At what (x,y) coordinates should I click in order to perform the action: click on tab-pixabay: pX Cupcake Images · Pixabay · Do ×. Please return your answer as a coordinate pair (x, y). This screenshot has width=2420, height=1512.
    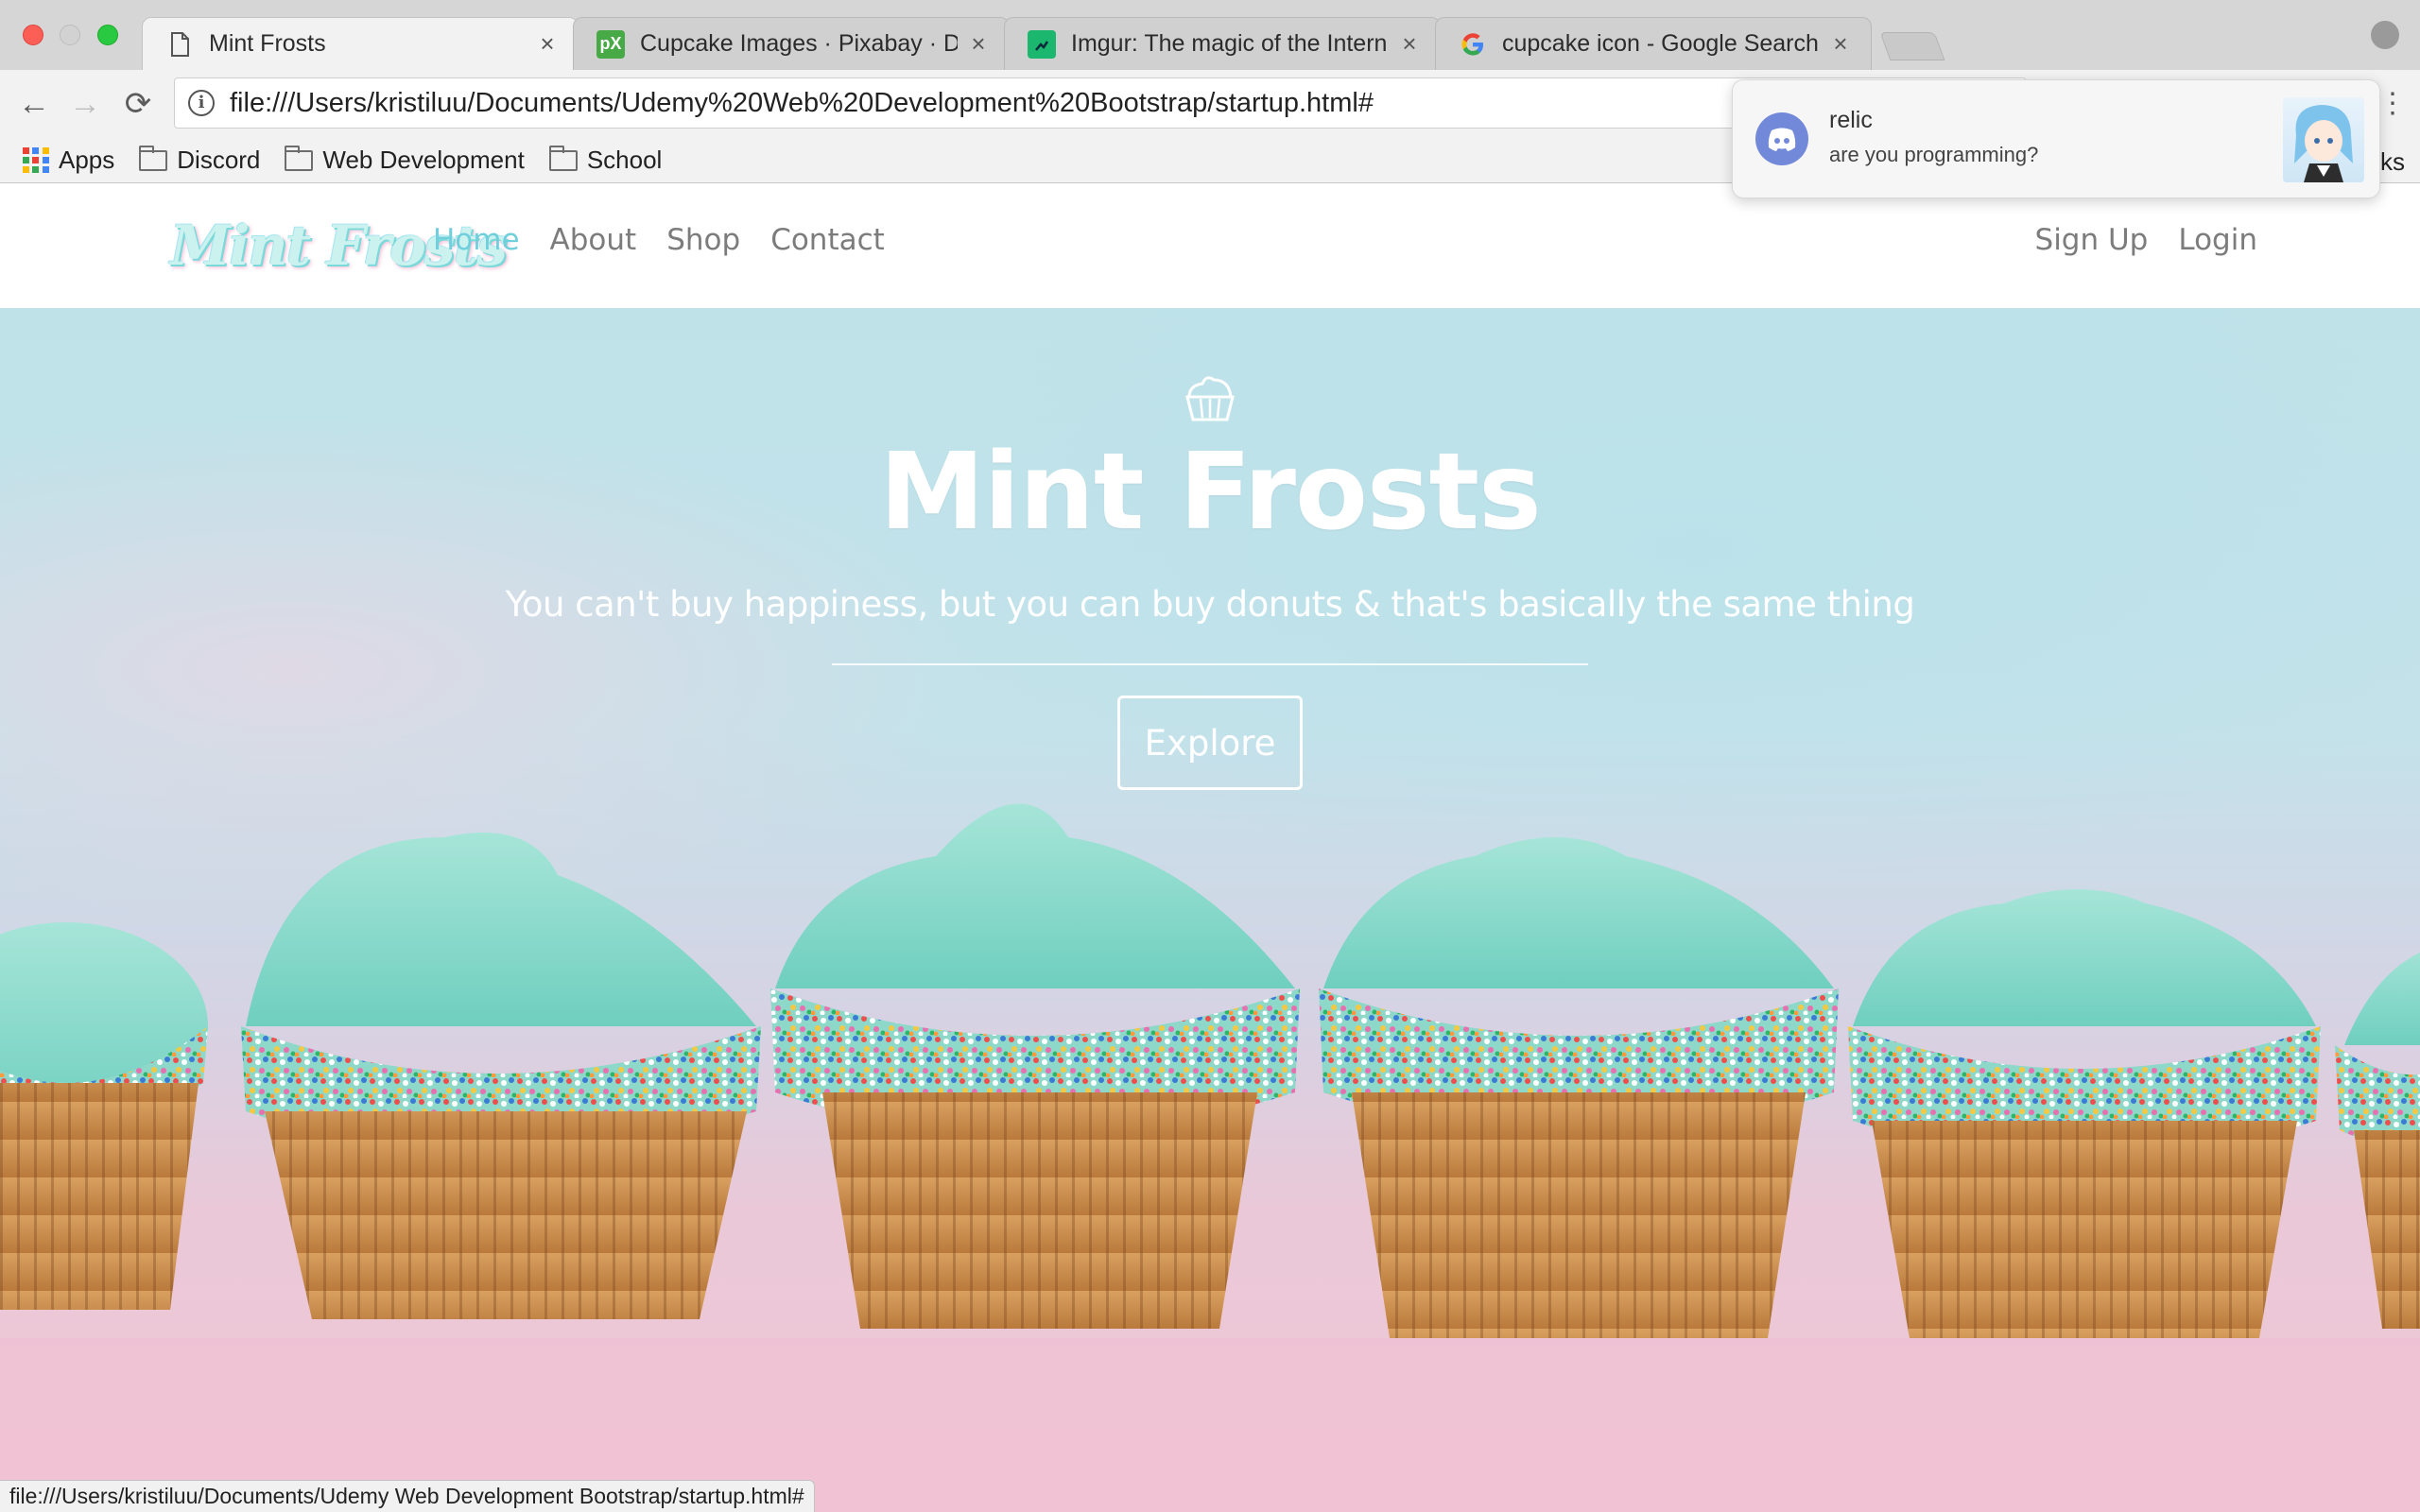
    Looking at the image, I should click on (792, 43).